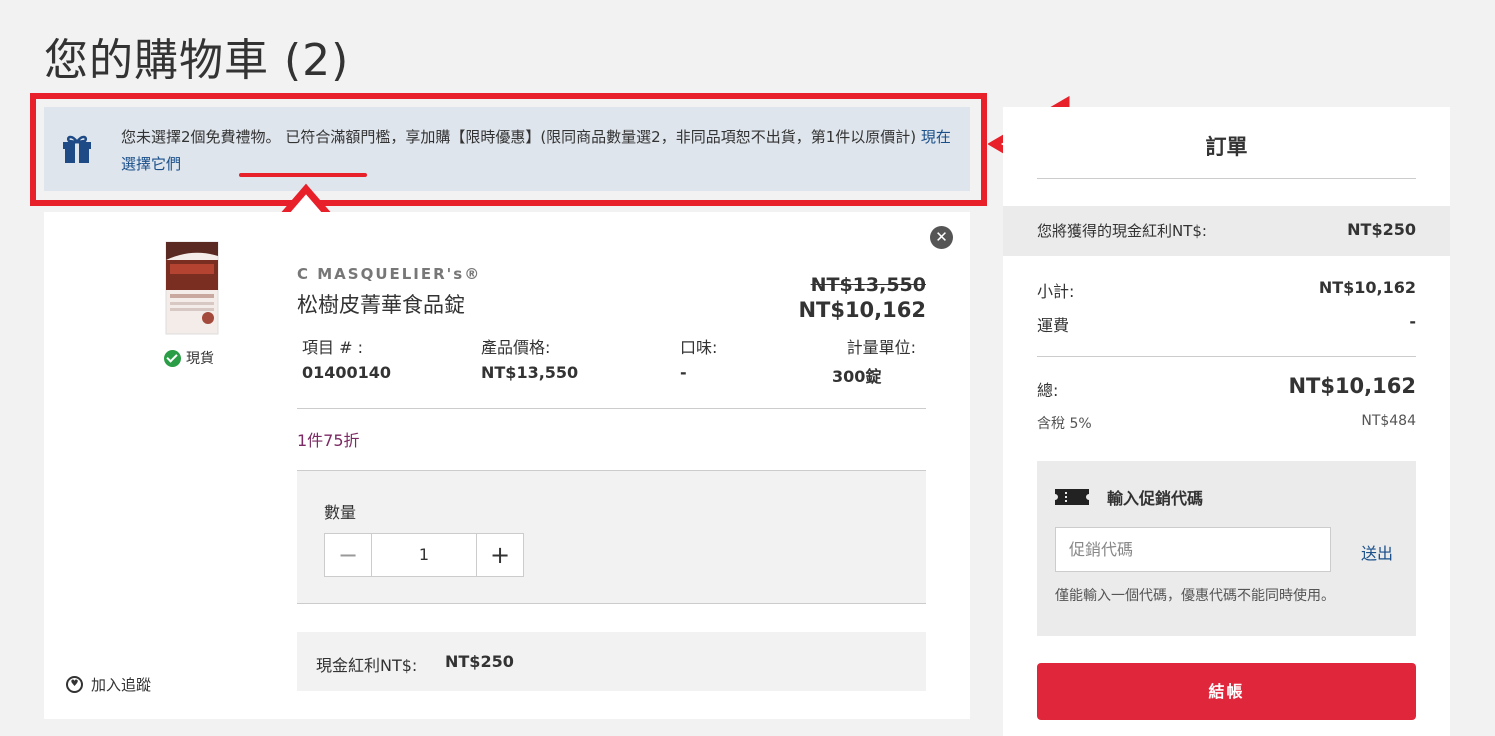 The image size is (1495, 736). I want to click on stock-status: 現貨, so click(189, 358).